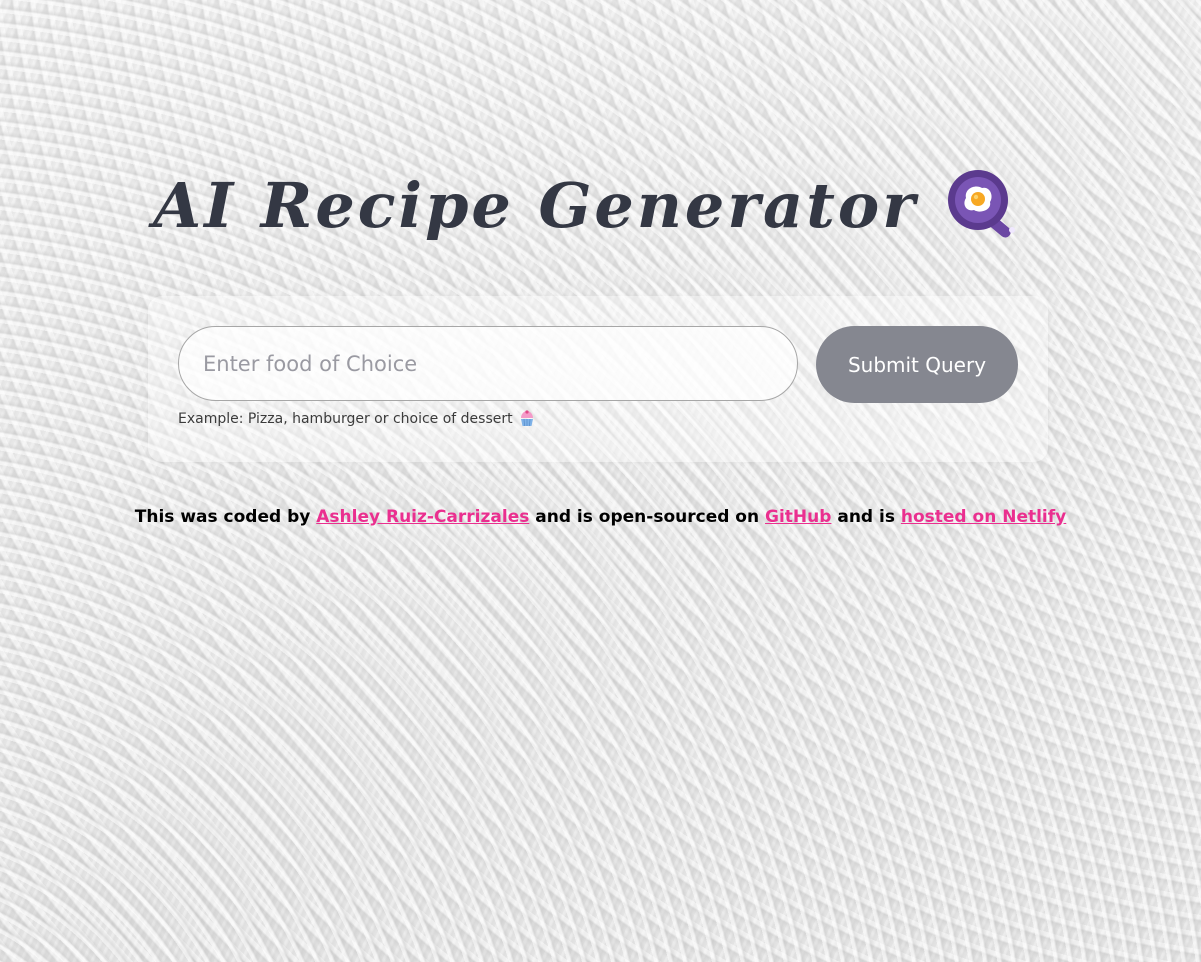  I want to click on page-title: AI Recipe Generator, so click(535, 205).